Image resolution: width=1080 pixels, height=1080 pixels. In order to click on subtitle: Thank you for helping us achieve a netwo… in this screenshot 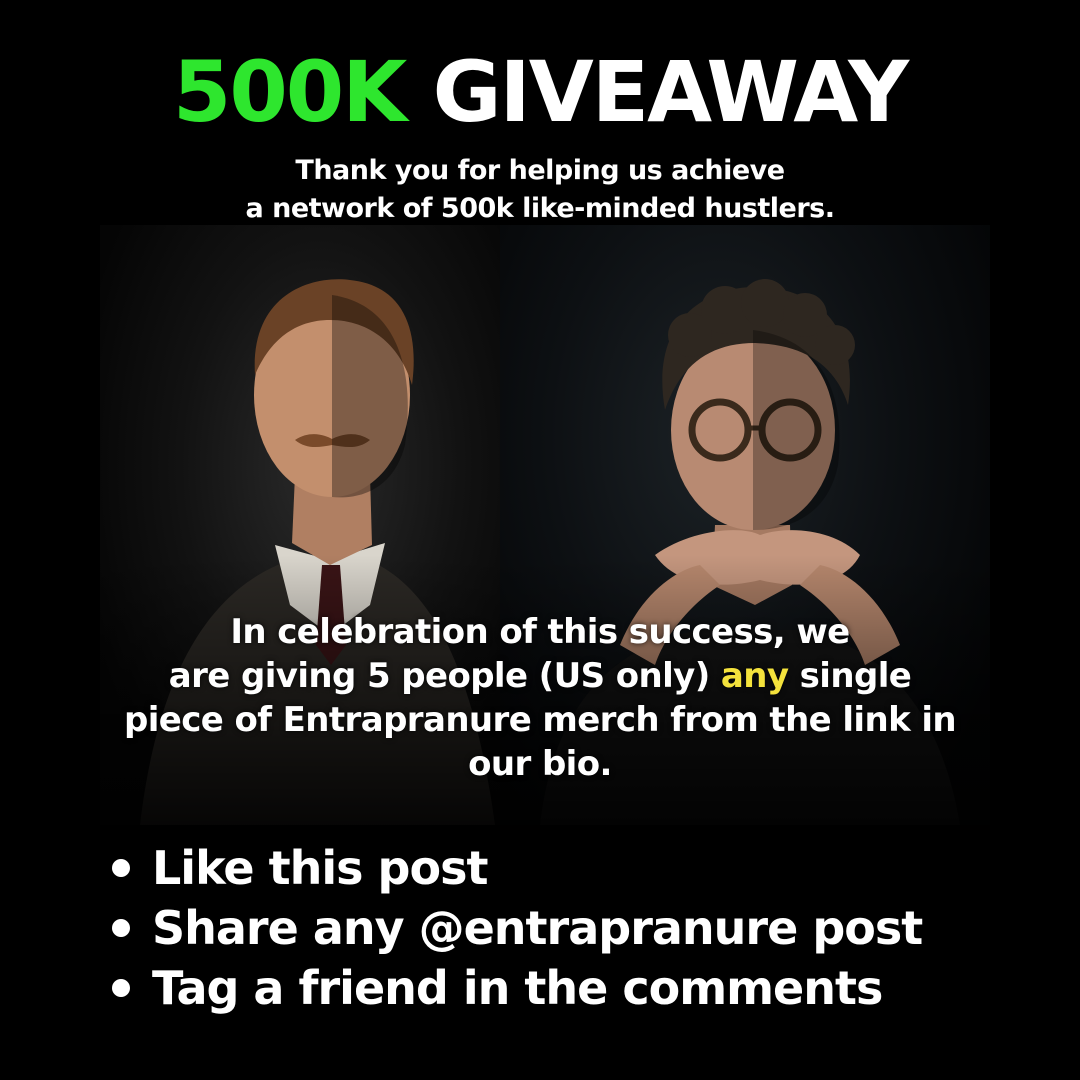, I will do `click(540, 190)`.